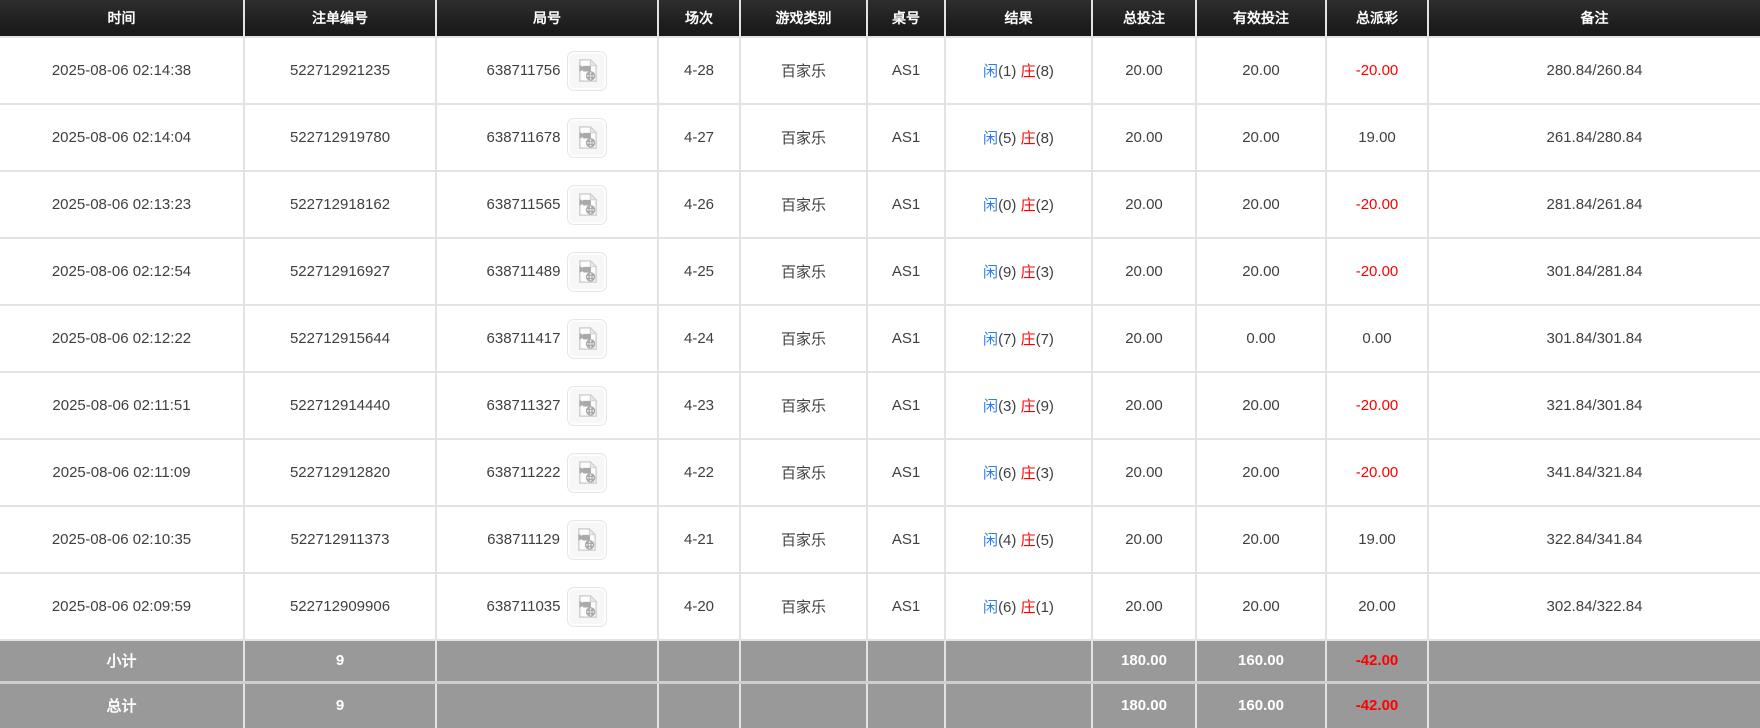  I want to click on result-banker-score: (5), so click(1044, 540).